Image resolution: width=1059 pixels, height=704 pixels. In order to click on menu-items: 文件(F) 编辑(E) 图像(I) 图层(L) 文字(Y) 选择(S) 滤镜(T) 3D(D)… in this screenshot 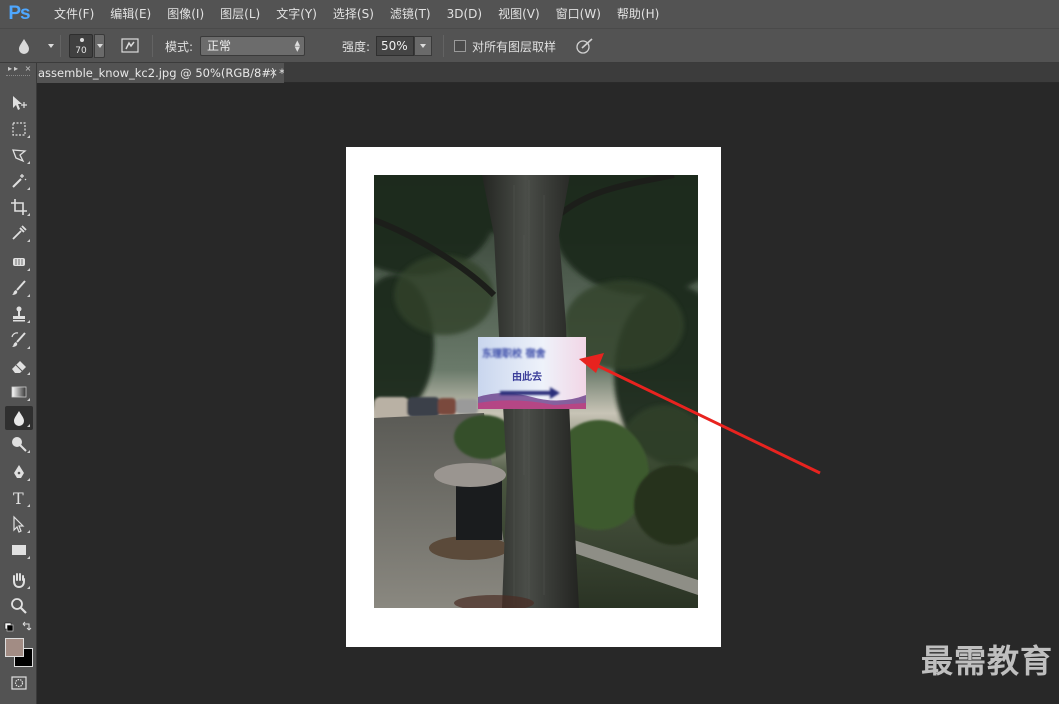, I will do `click(356, 14)`.